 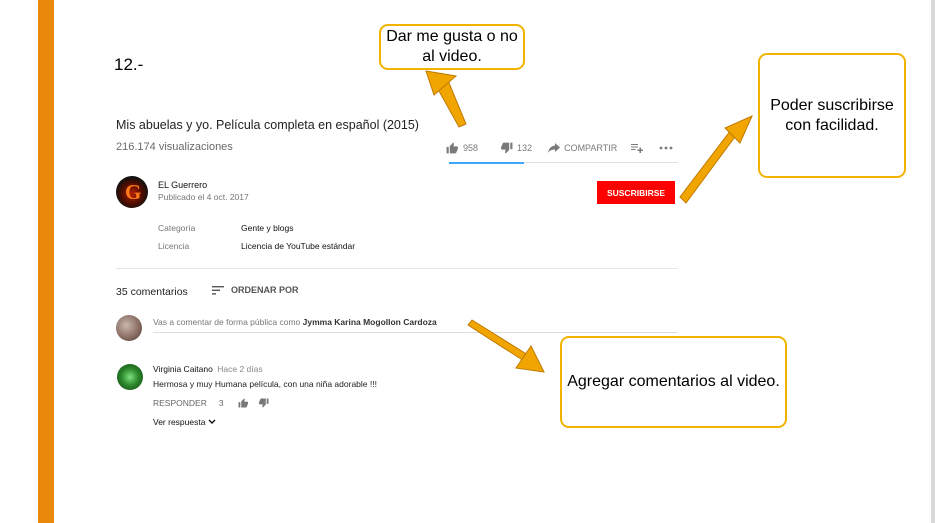 What do you see at coordinates (452, 47) in the screenshot?
I see `callout-like: Dar me gusta o no al video.` at bounding box center [452, 47].